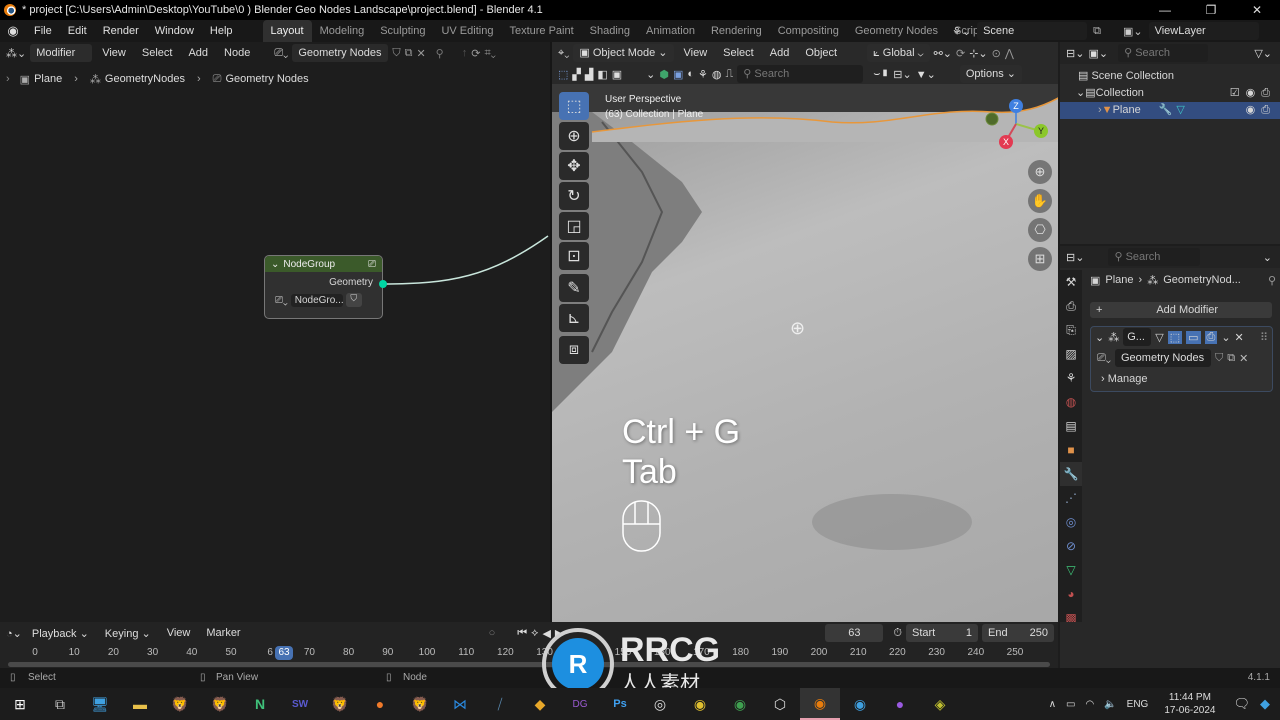  I want to click on battery-icon: ▭, so click(1070, 704).